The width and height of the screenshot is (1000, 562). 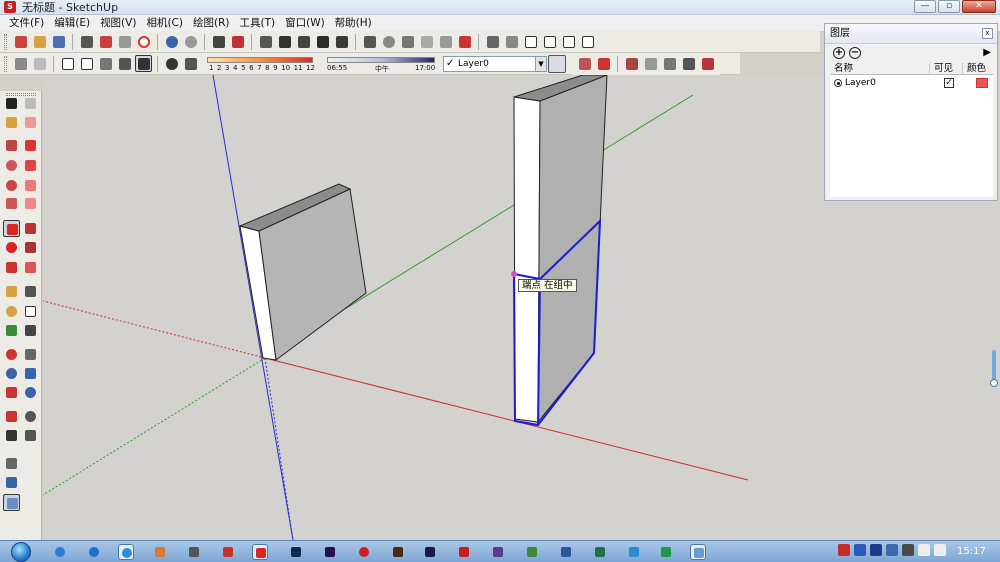 I want to click on move-tool-icon, so click(x=11, y=228).